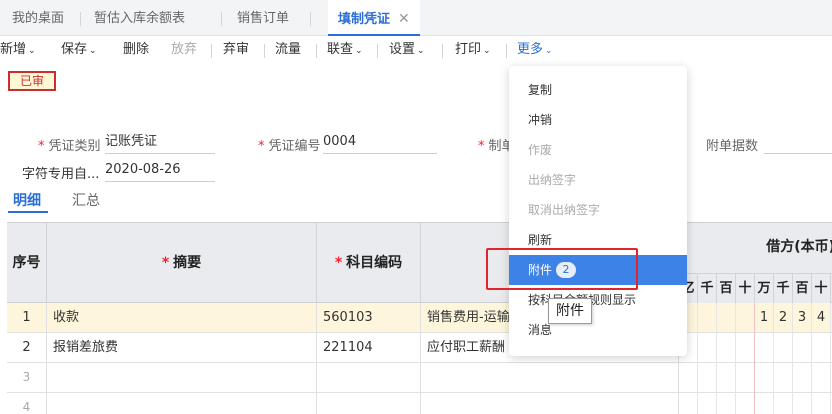 This screenshot has width=832, height=414. What do you see at coordinates (160, 143) in the screenshot?
I see `voucher-type-field: 记账凭证` at bounding box center [160, 143].